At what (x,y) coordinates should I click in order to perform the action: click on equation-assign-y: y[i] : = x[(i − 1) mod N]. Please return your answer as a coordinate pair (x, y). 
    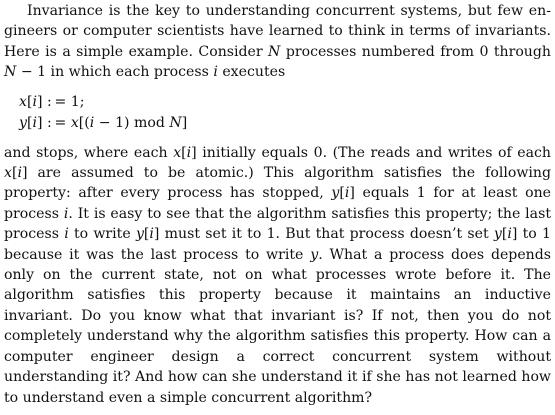
    Looking at the image, I should click on (103, 122).